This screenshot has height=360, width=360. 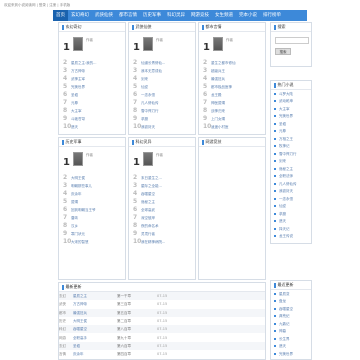 What do you see at coordinates (162, 71) in the screenshot?
I see `rank-item: 3 我本无意成仙` at bounding box center [162, 71].